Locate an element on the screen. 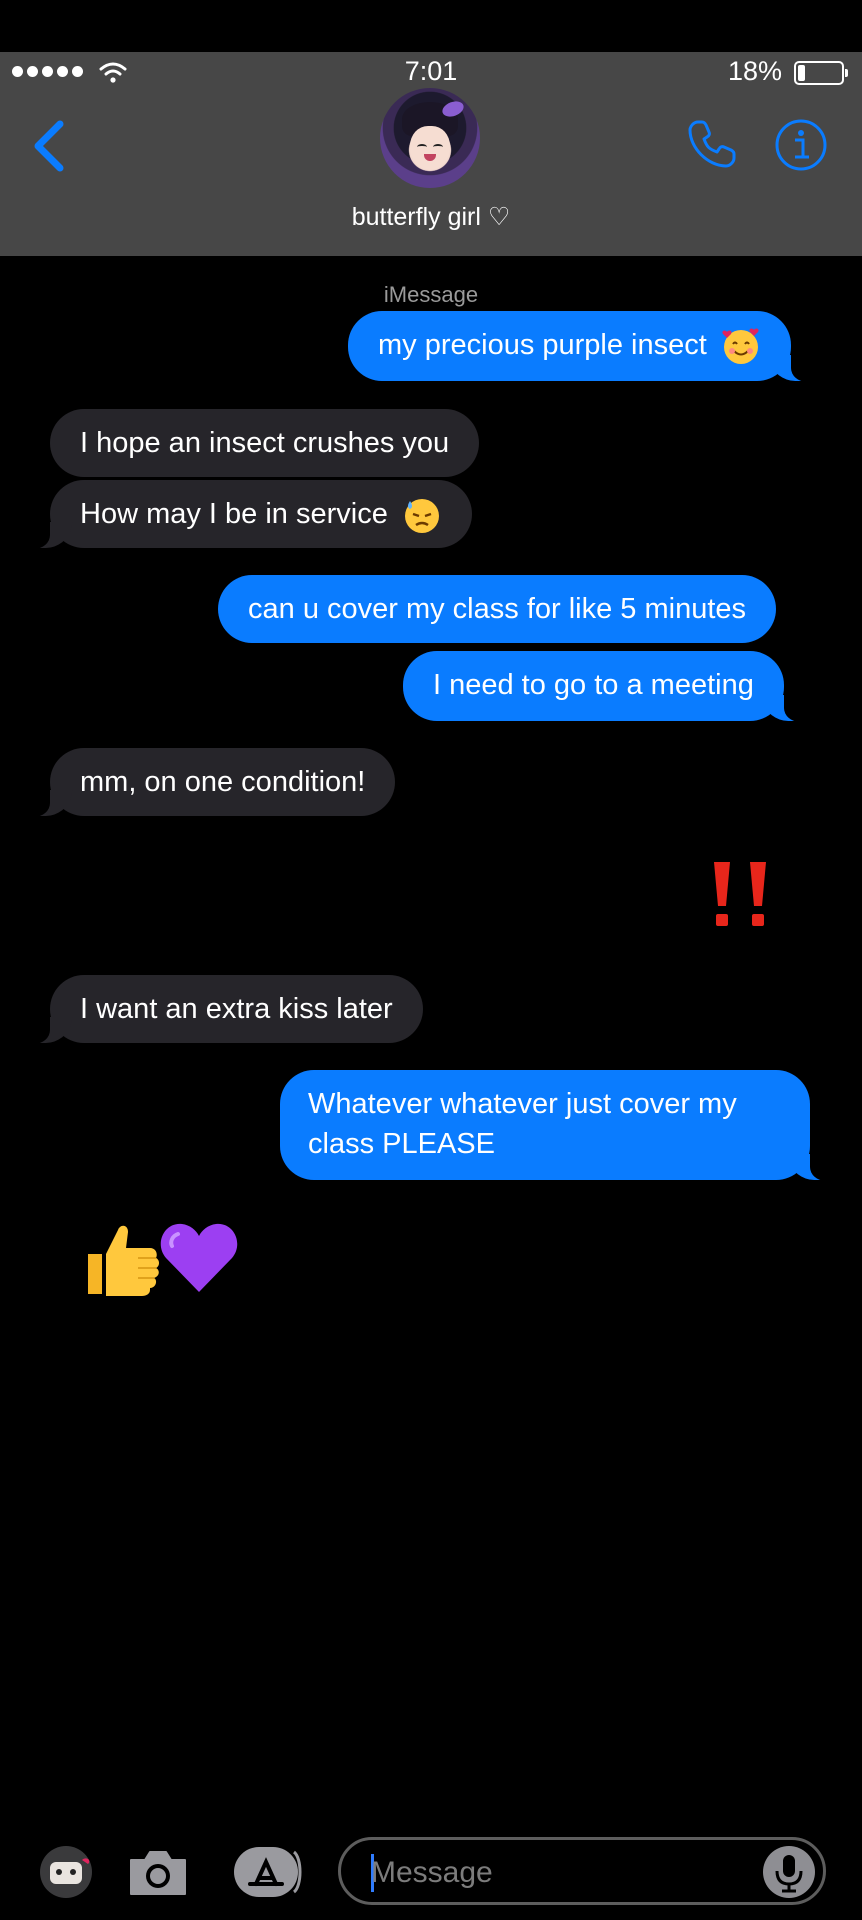 The height and width of the screenshot is (1920, 862). app-store-icon is located at coordinates (268, 1872).